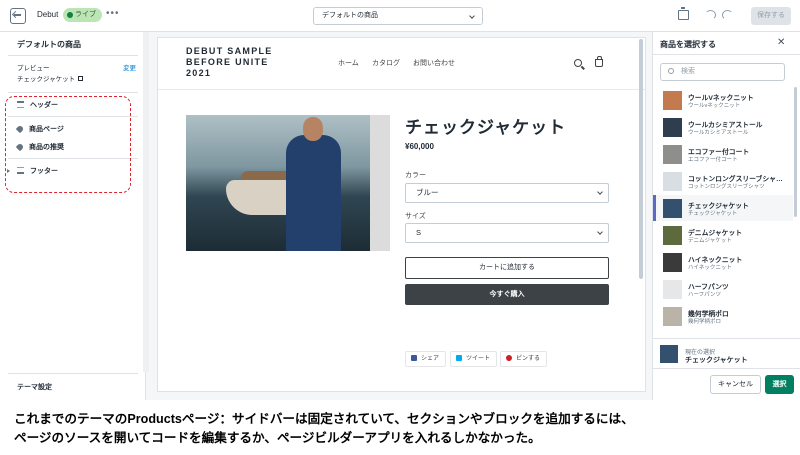 The height and width of the screenshot is (455, 800). I want to click on external-link-icon, so click(81, 78).